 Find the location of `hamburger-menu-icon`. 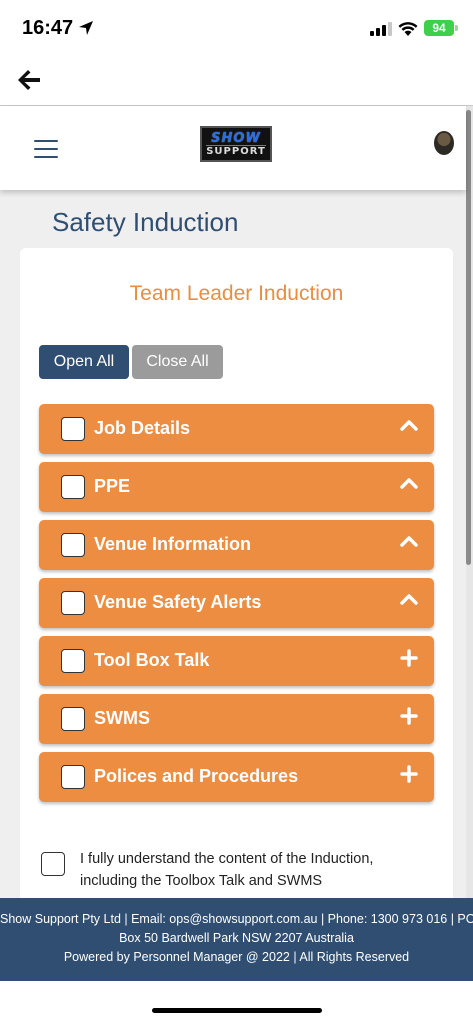

hamburger-menu-icon is located at coordinates (46, 149).